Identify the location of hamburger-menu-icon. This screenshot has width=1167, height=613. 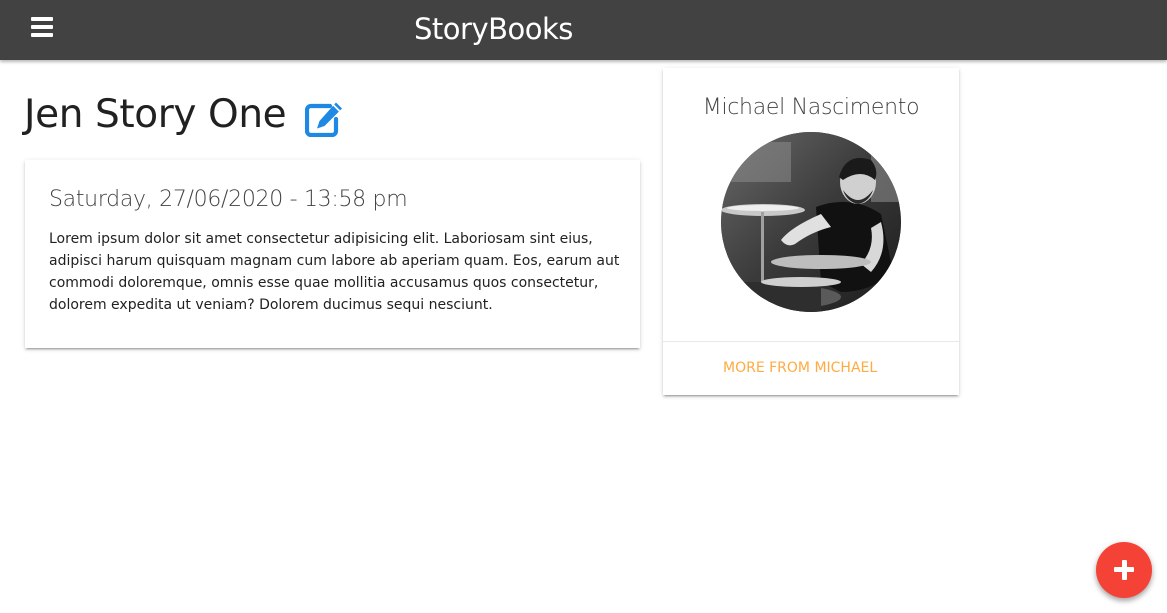
(42, 27).